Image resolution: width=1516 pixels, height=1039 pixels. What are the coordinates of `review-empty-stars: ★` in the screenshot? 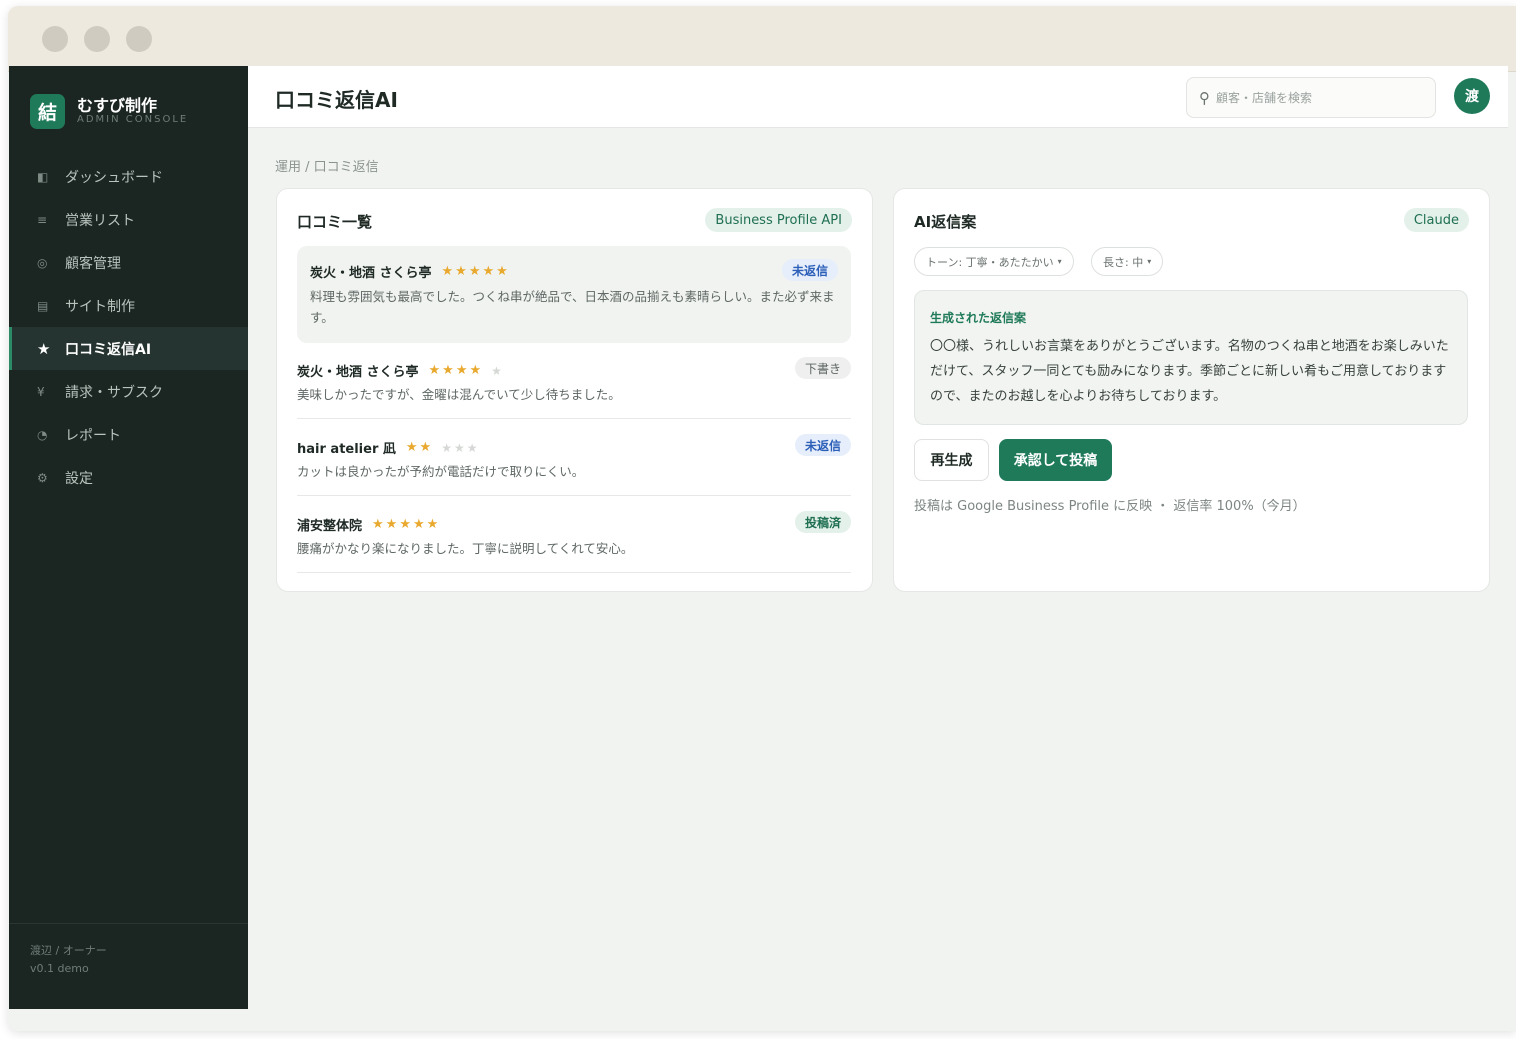 It's located at (497, 370).